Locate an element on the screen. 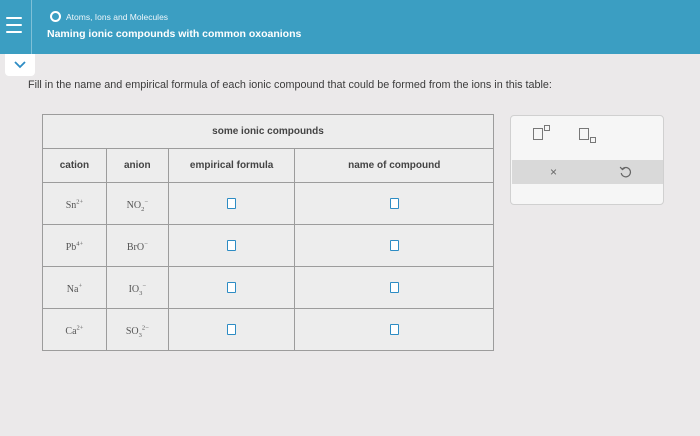 Image resolution: width=700 pixels, height=436 pixels. anion-ion: IO3− is located at coordinates (137, 289).